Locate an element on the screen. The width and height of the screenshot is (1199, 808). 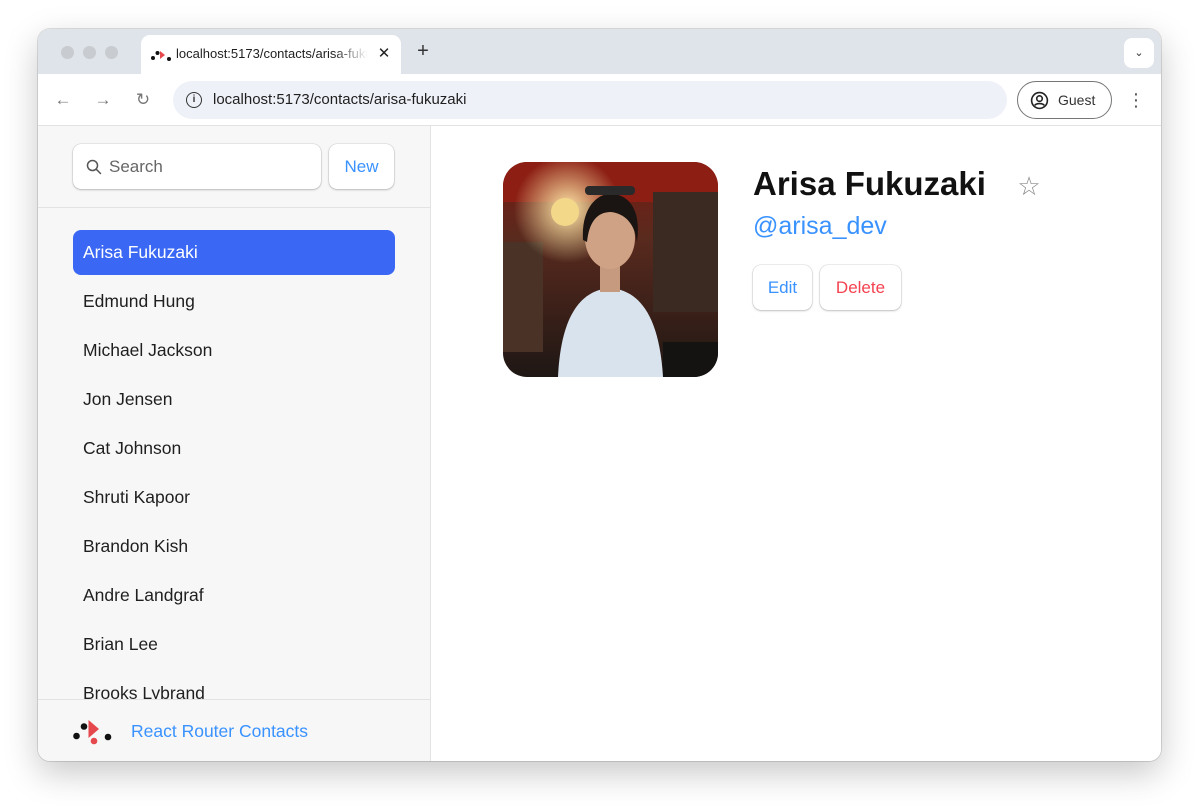
url-text: localhost:5173/contacts/arisa-fukuzaki is located at coordinates (339, 100).